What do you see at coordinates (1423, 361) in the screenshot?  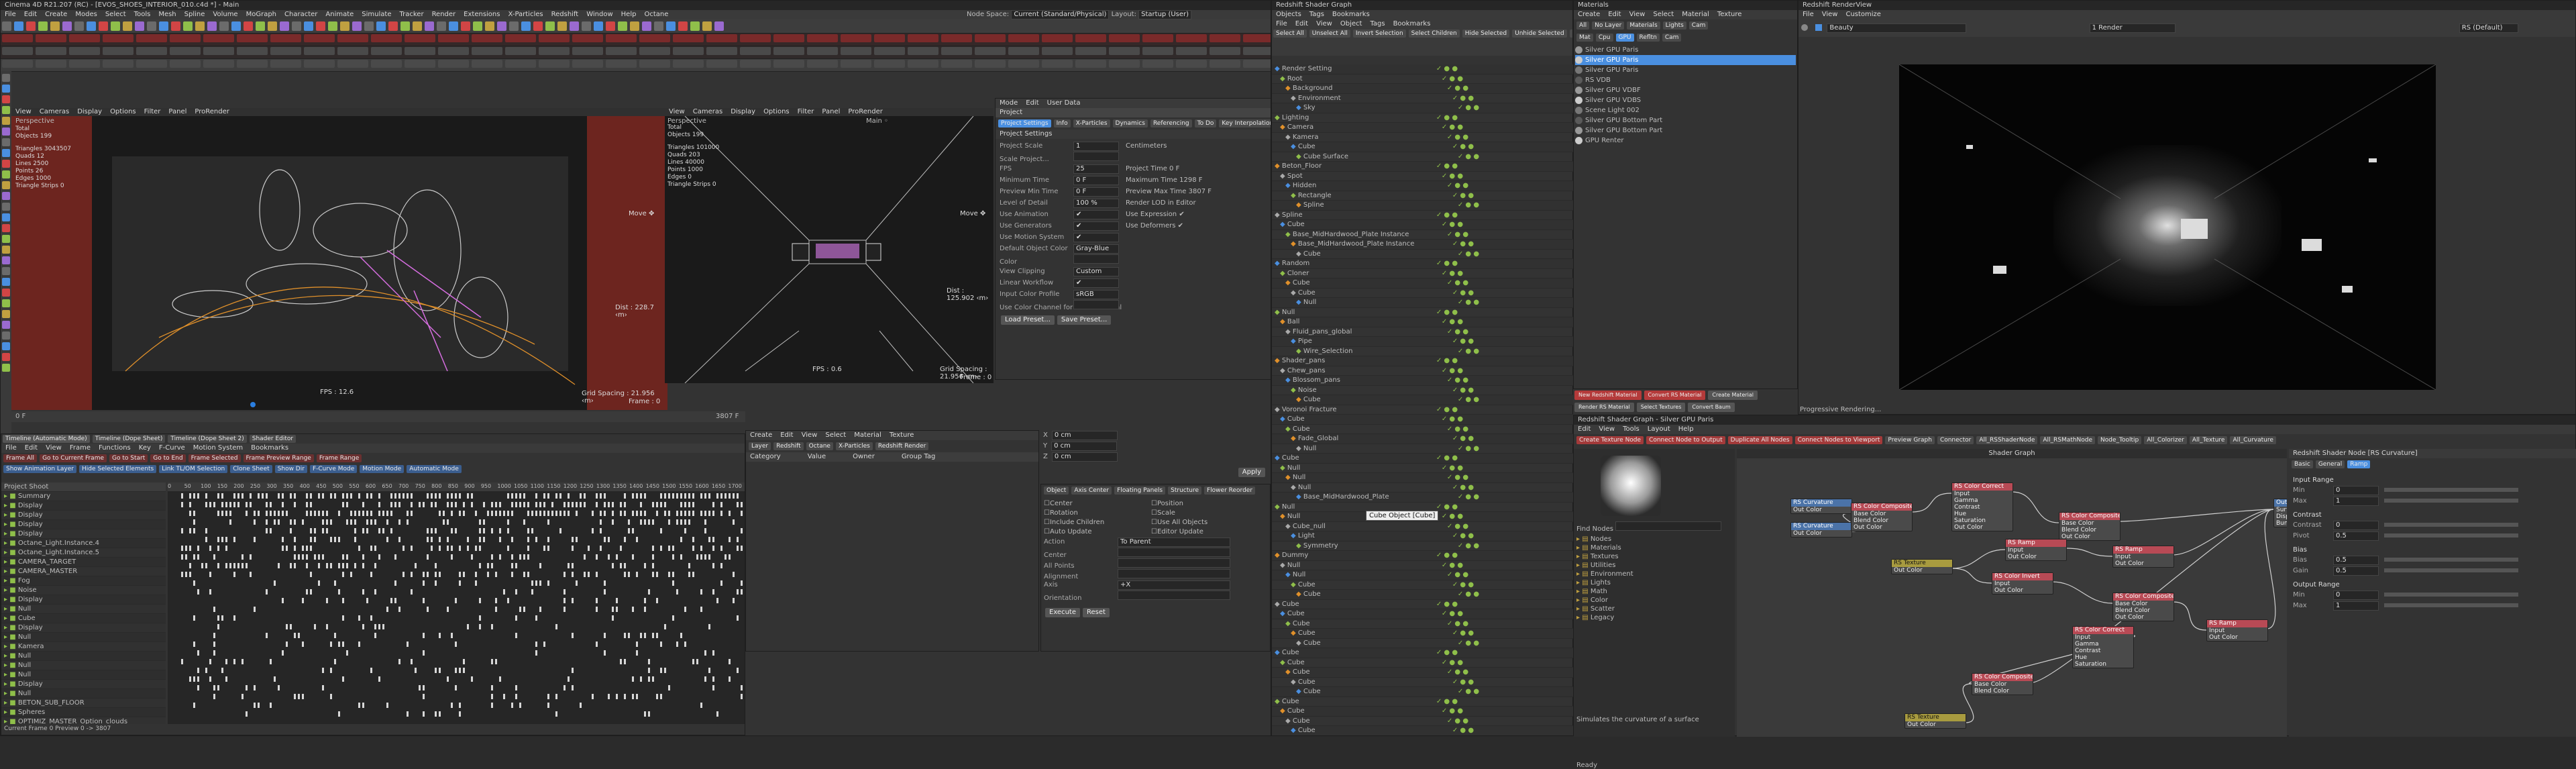 I see `om-object-row: ◆ Shader_pans ✓ ● ●` at bounding box center [1423, 361].